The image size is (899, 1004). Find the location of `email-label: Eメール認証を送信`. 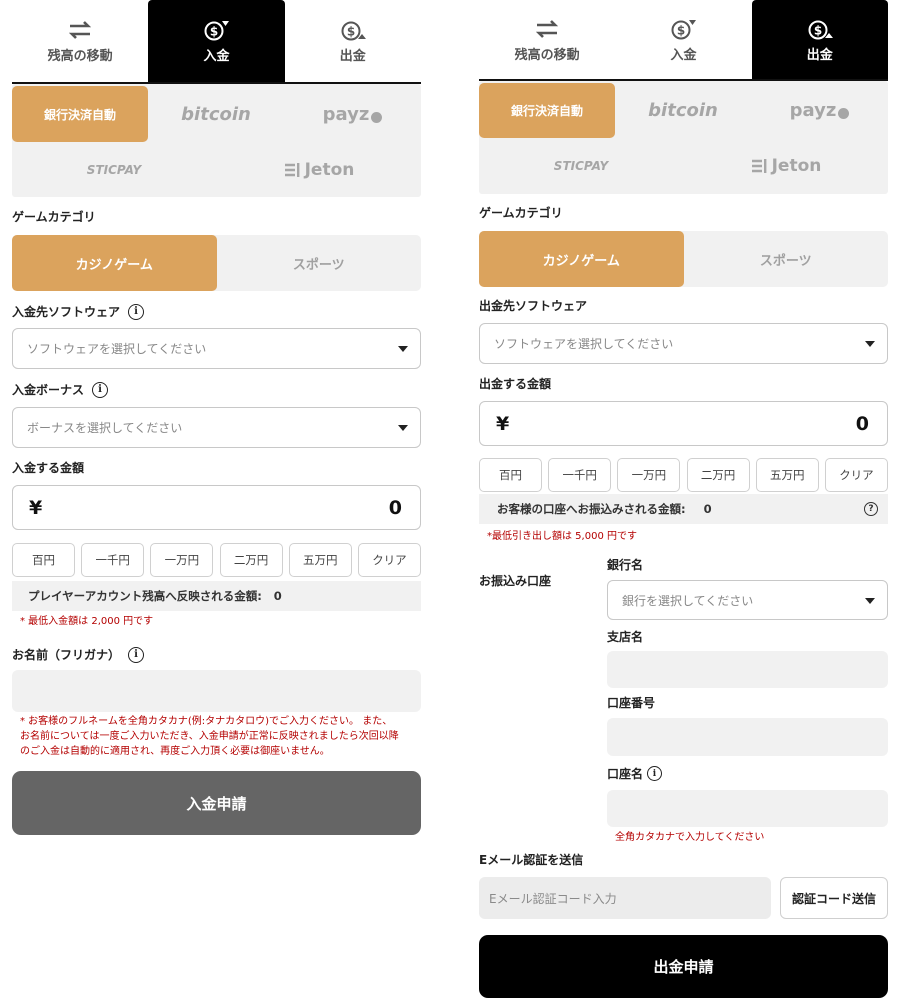

email-label: Eメール認証を送信 is located at coordinates (531, 860).